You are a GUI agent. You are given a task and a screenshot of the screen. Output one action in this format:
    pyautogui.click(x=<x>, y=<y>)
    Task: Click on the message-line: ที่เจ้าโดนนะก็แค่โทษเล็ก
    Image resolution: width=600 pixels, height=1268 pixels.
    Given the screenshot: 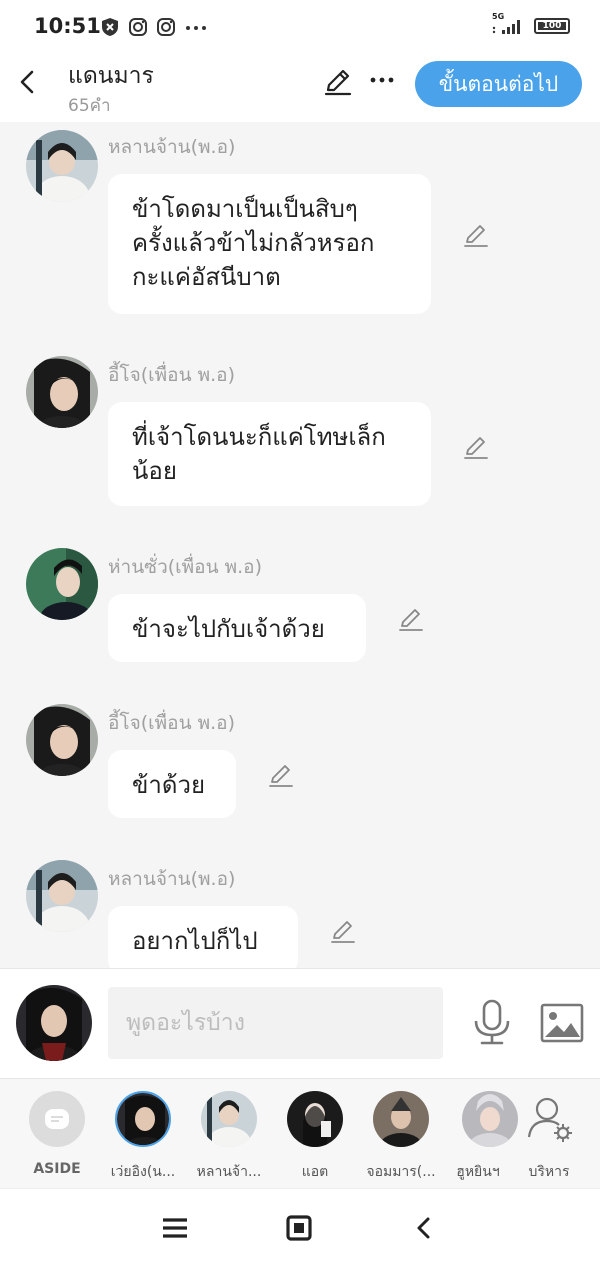 What is the action you would take?
    pyautogui.click(x=259, y=437)
    